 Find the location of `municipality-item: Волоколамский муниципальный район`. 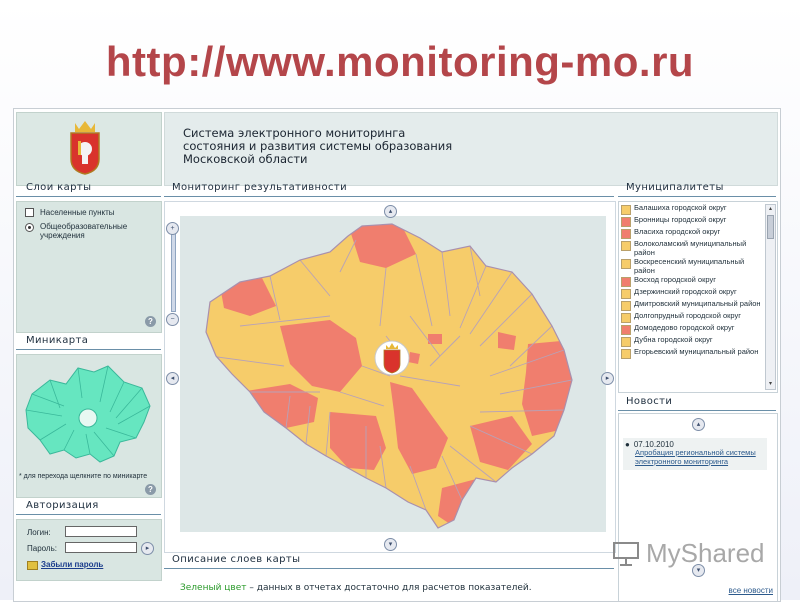

municipality-item: Волоколамский муниципальный район is located at coordinates (691, 248).